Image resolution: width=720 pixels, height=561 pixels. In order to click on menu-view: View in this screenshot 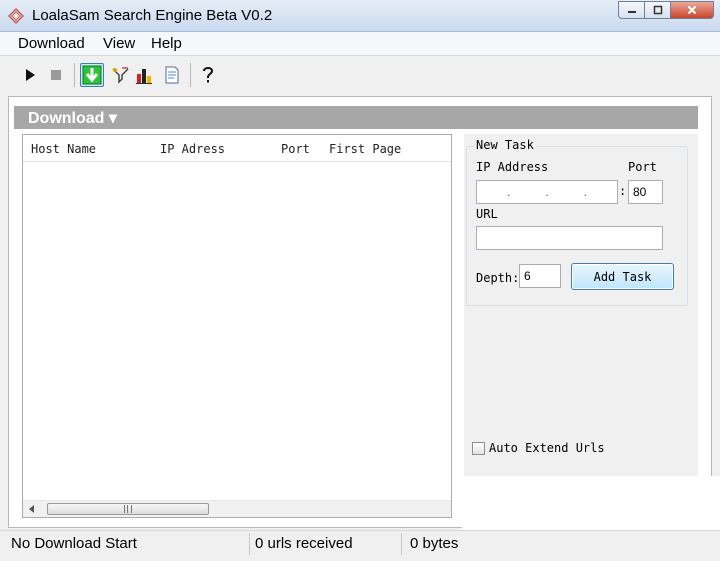, I will do `click(119, 43)`.